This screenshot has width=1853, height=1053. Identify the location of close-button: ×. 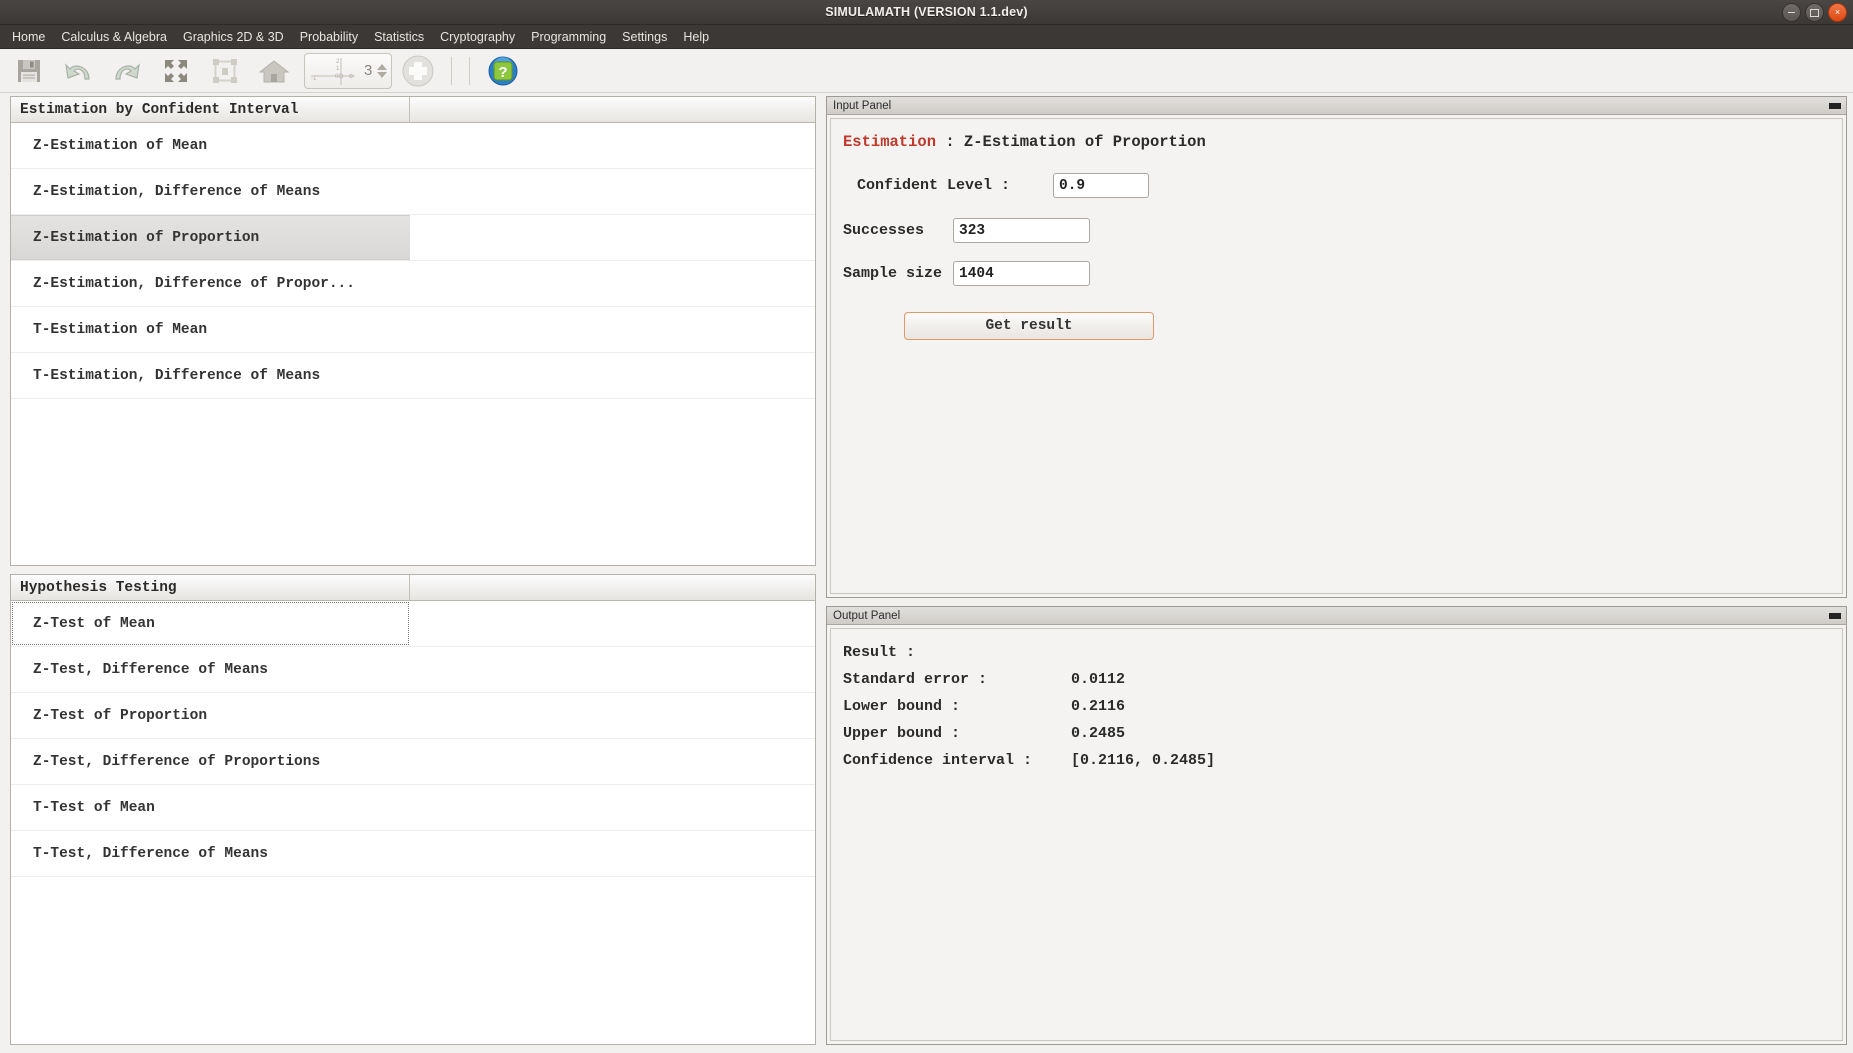
(1837, 12).